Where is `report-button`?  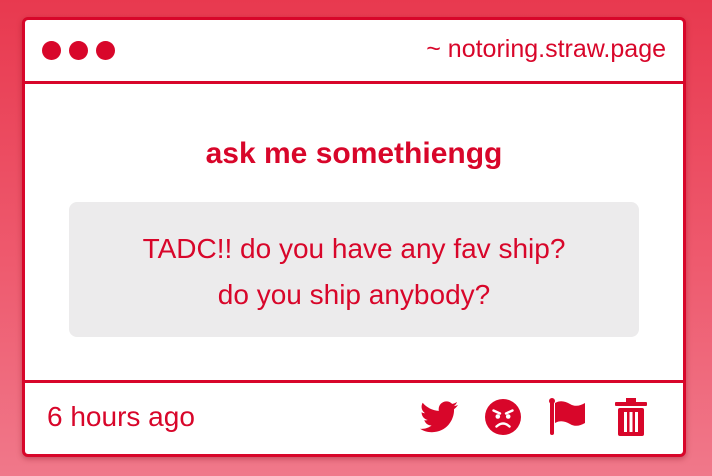
report-button is located at coordinates (567, 417).